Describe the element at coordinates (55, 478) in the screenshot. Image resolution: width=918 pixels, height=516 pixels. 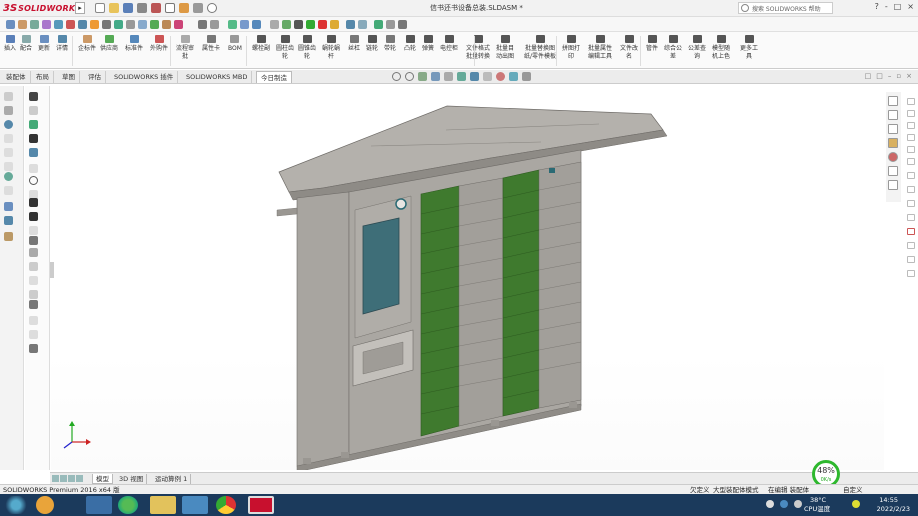
I see `first-arrow-icon` at that location.